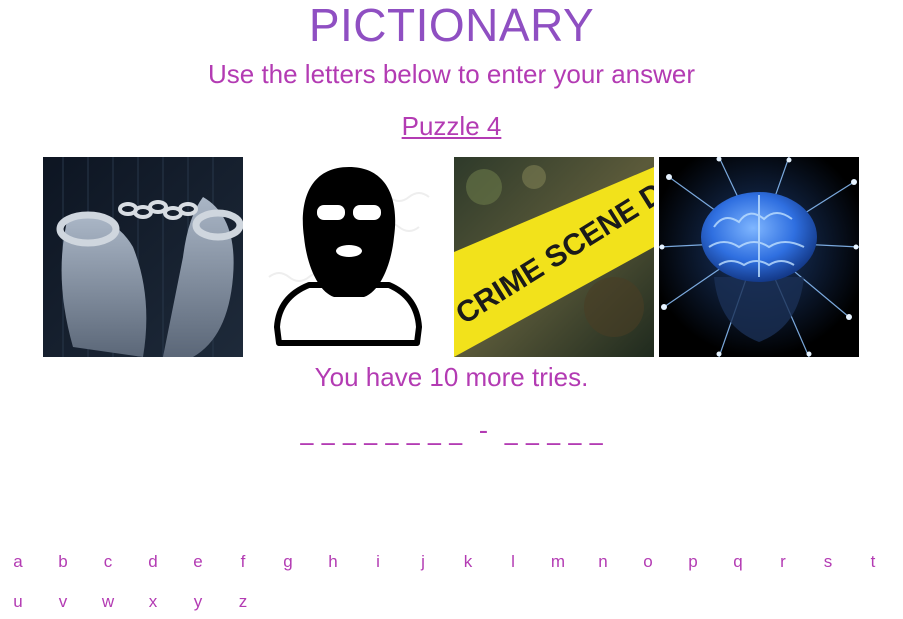  What do you see at coordinates (243, 602) in the screenshot?
I see `letter-key-z: z` at bounding box center [243, 602].